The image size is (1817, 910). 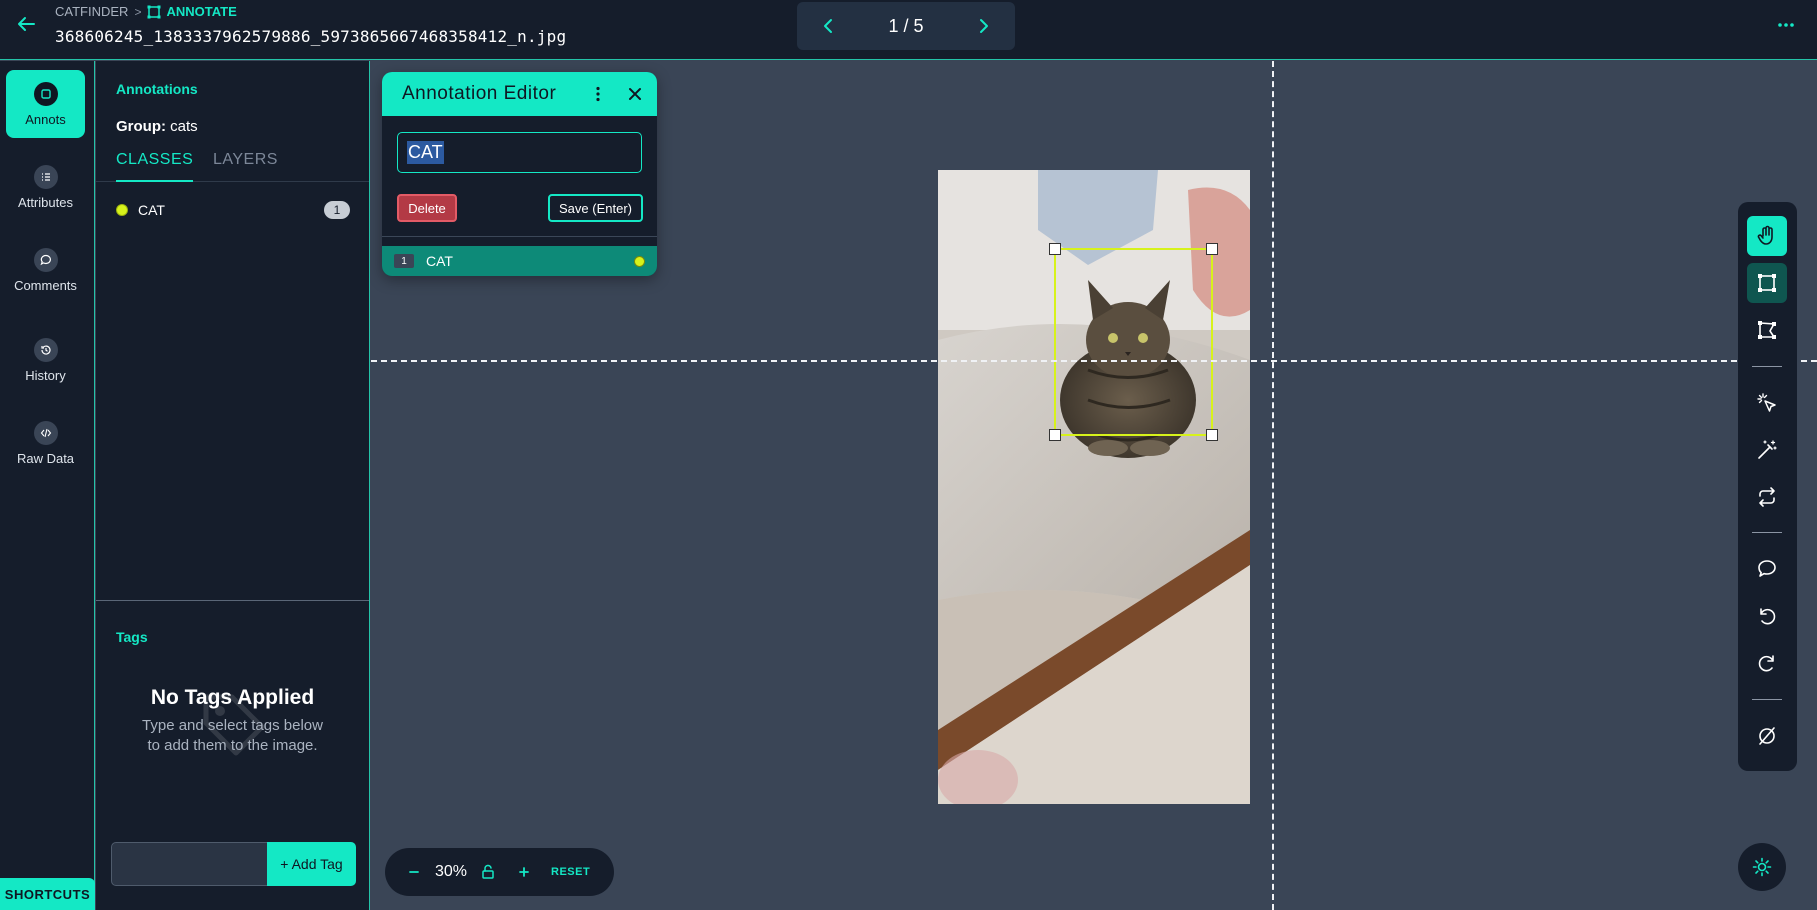 I want to click on pan-hand-icon, so click(x=1765, y=235).